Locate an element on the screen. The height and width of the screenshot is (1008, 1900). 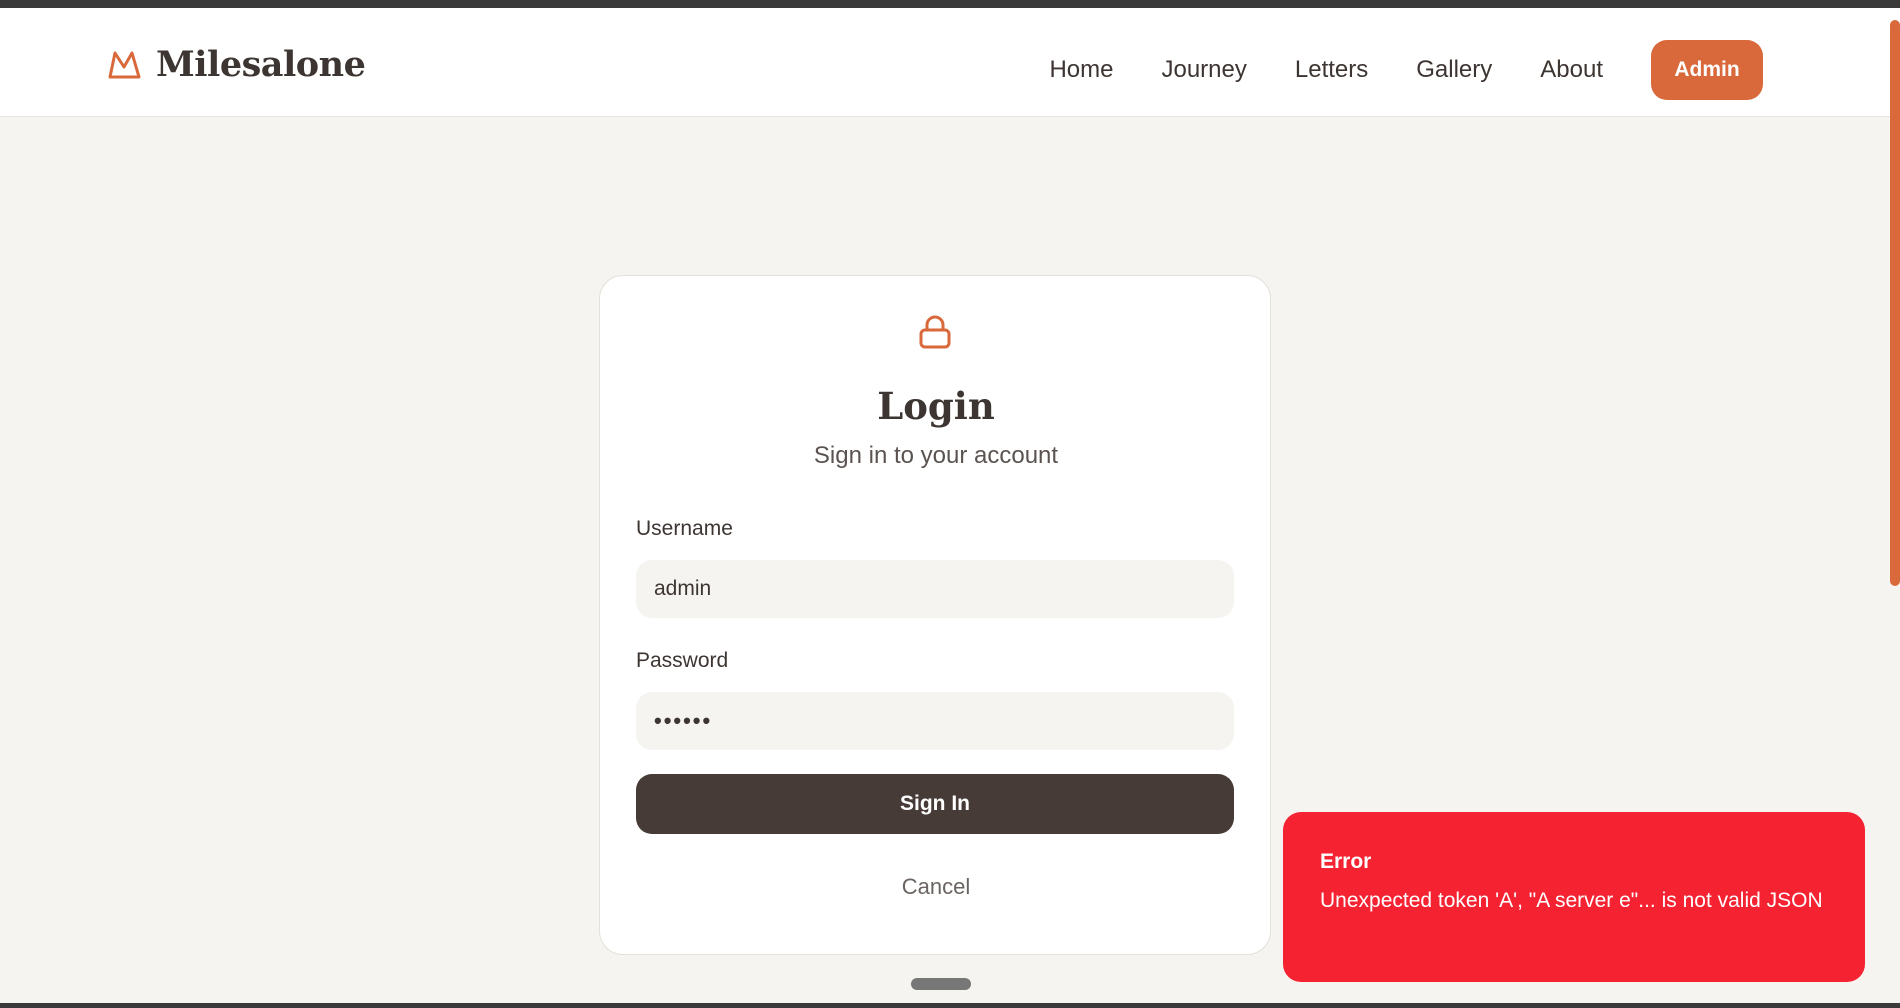
sign-in-button: Sign In is located at coordinates (935, 804).